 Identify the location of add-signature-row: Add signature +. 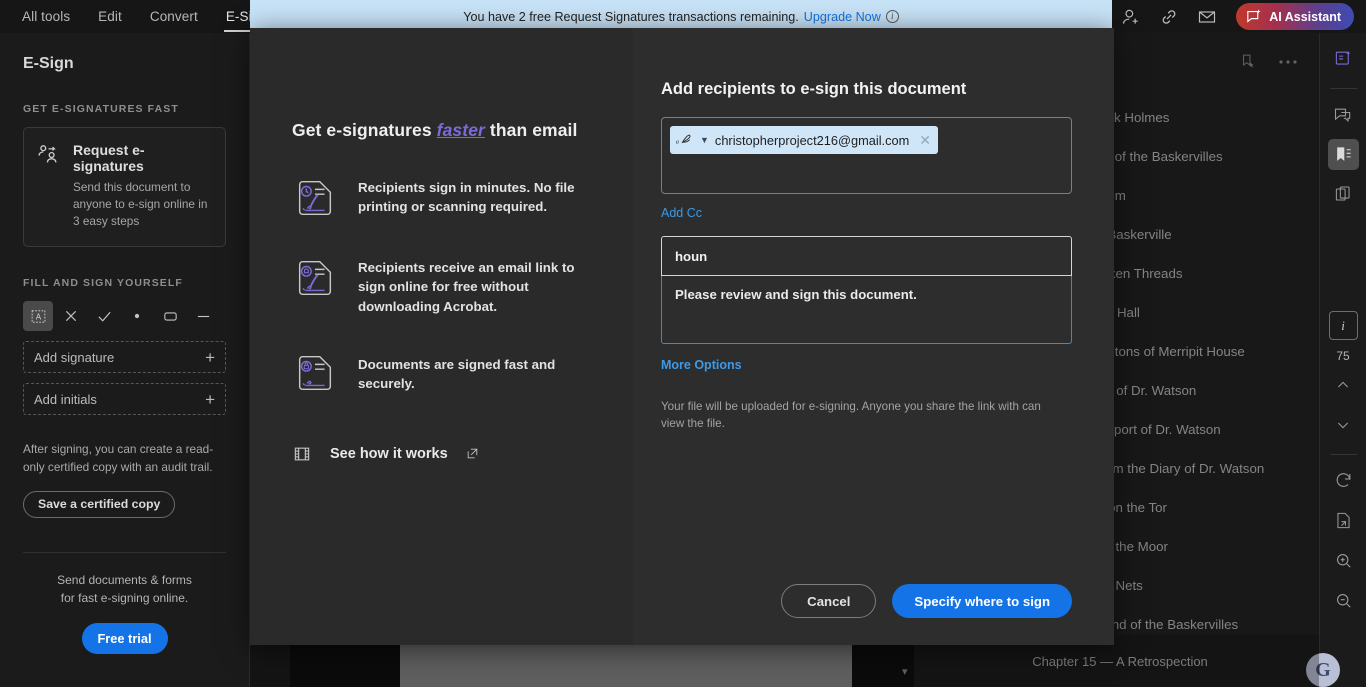
(124, 357).